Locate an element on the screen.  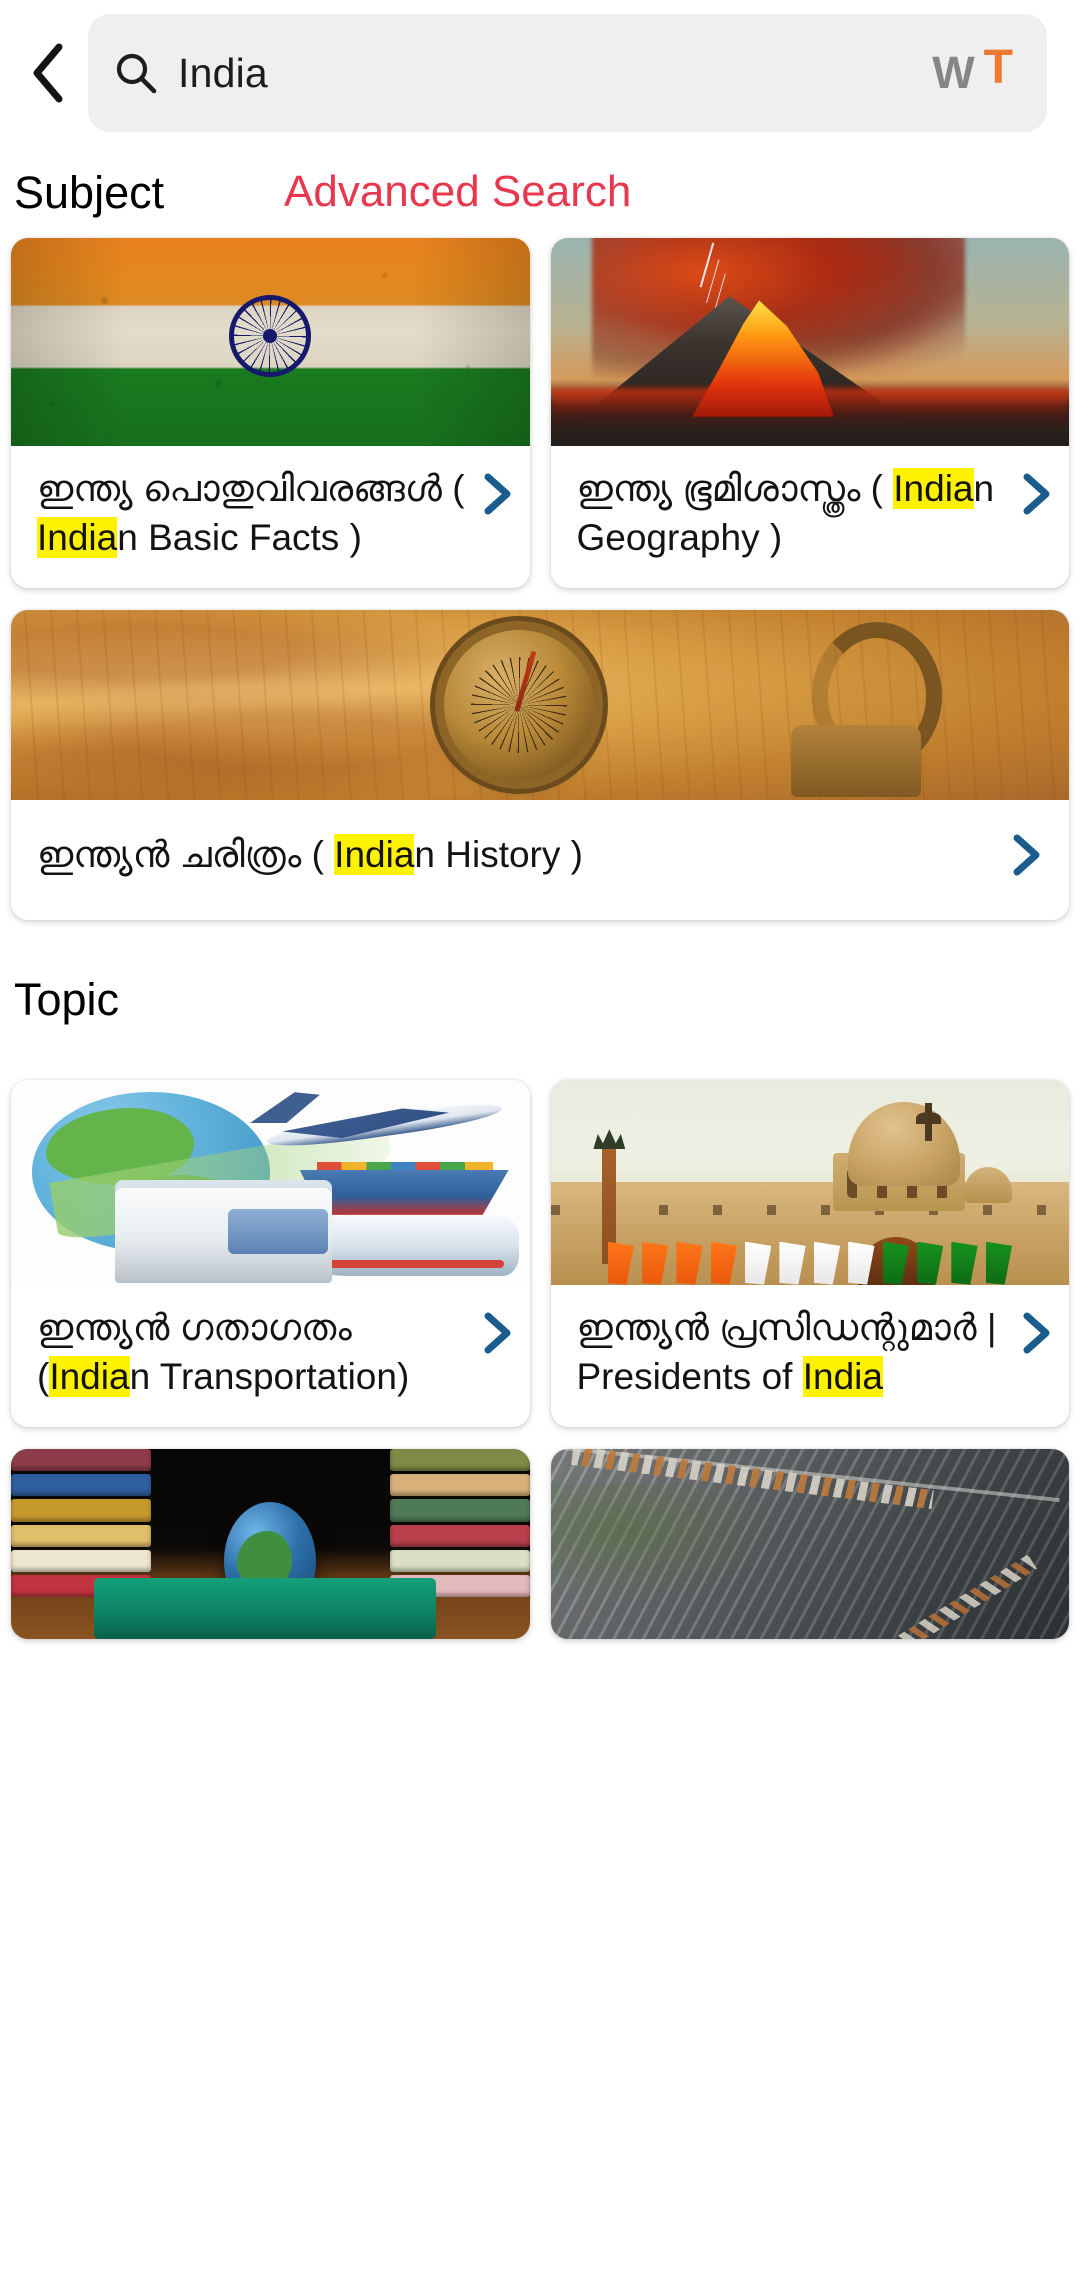
subject-grid-column-right: ഇന്ത്യ ഭൂമിശാസ്ത്രം ( Indian Geography ) is located at coordinates (810, 413).